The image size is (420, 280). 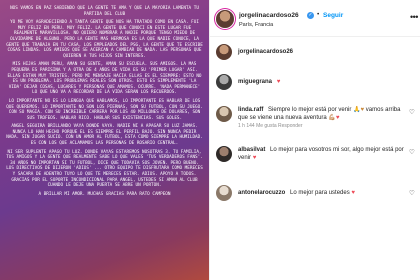 I want to click on flex-heart-emoji-icon: 💪🏼♥, so click(x=334, y=118).